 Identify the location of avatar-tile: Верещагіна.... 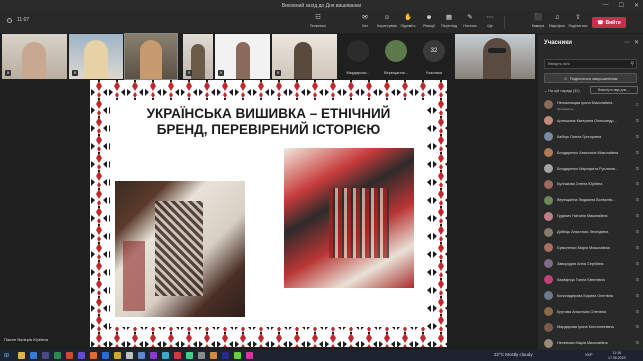
(396, 56).